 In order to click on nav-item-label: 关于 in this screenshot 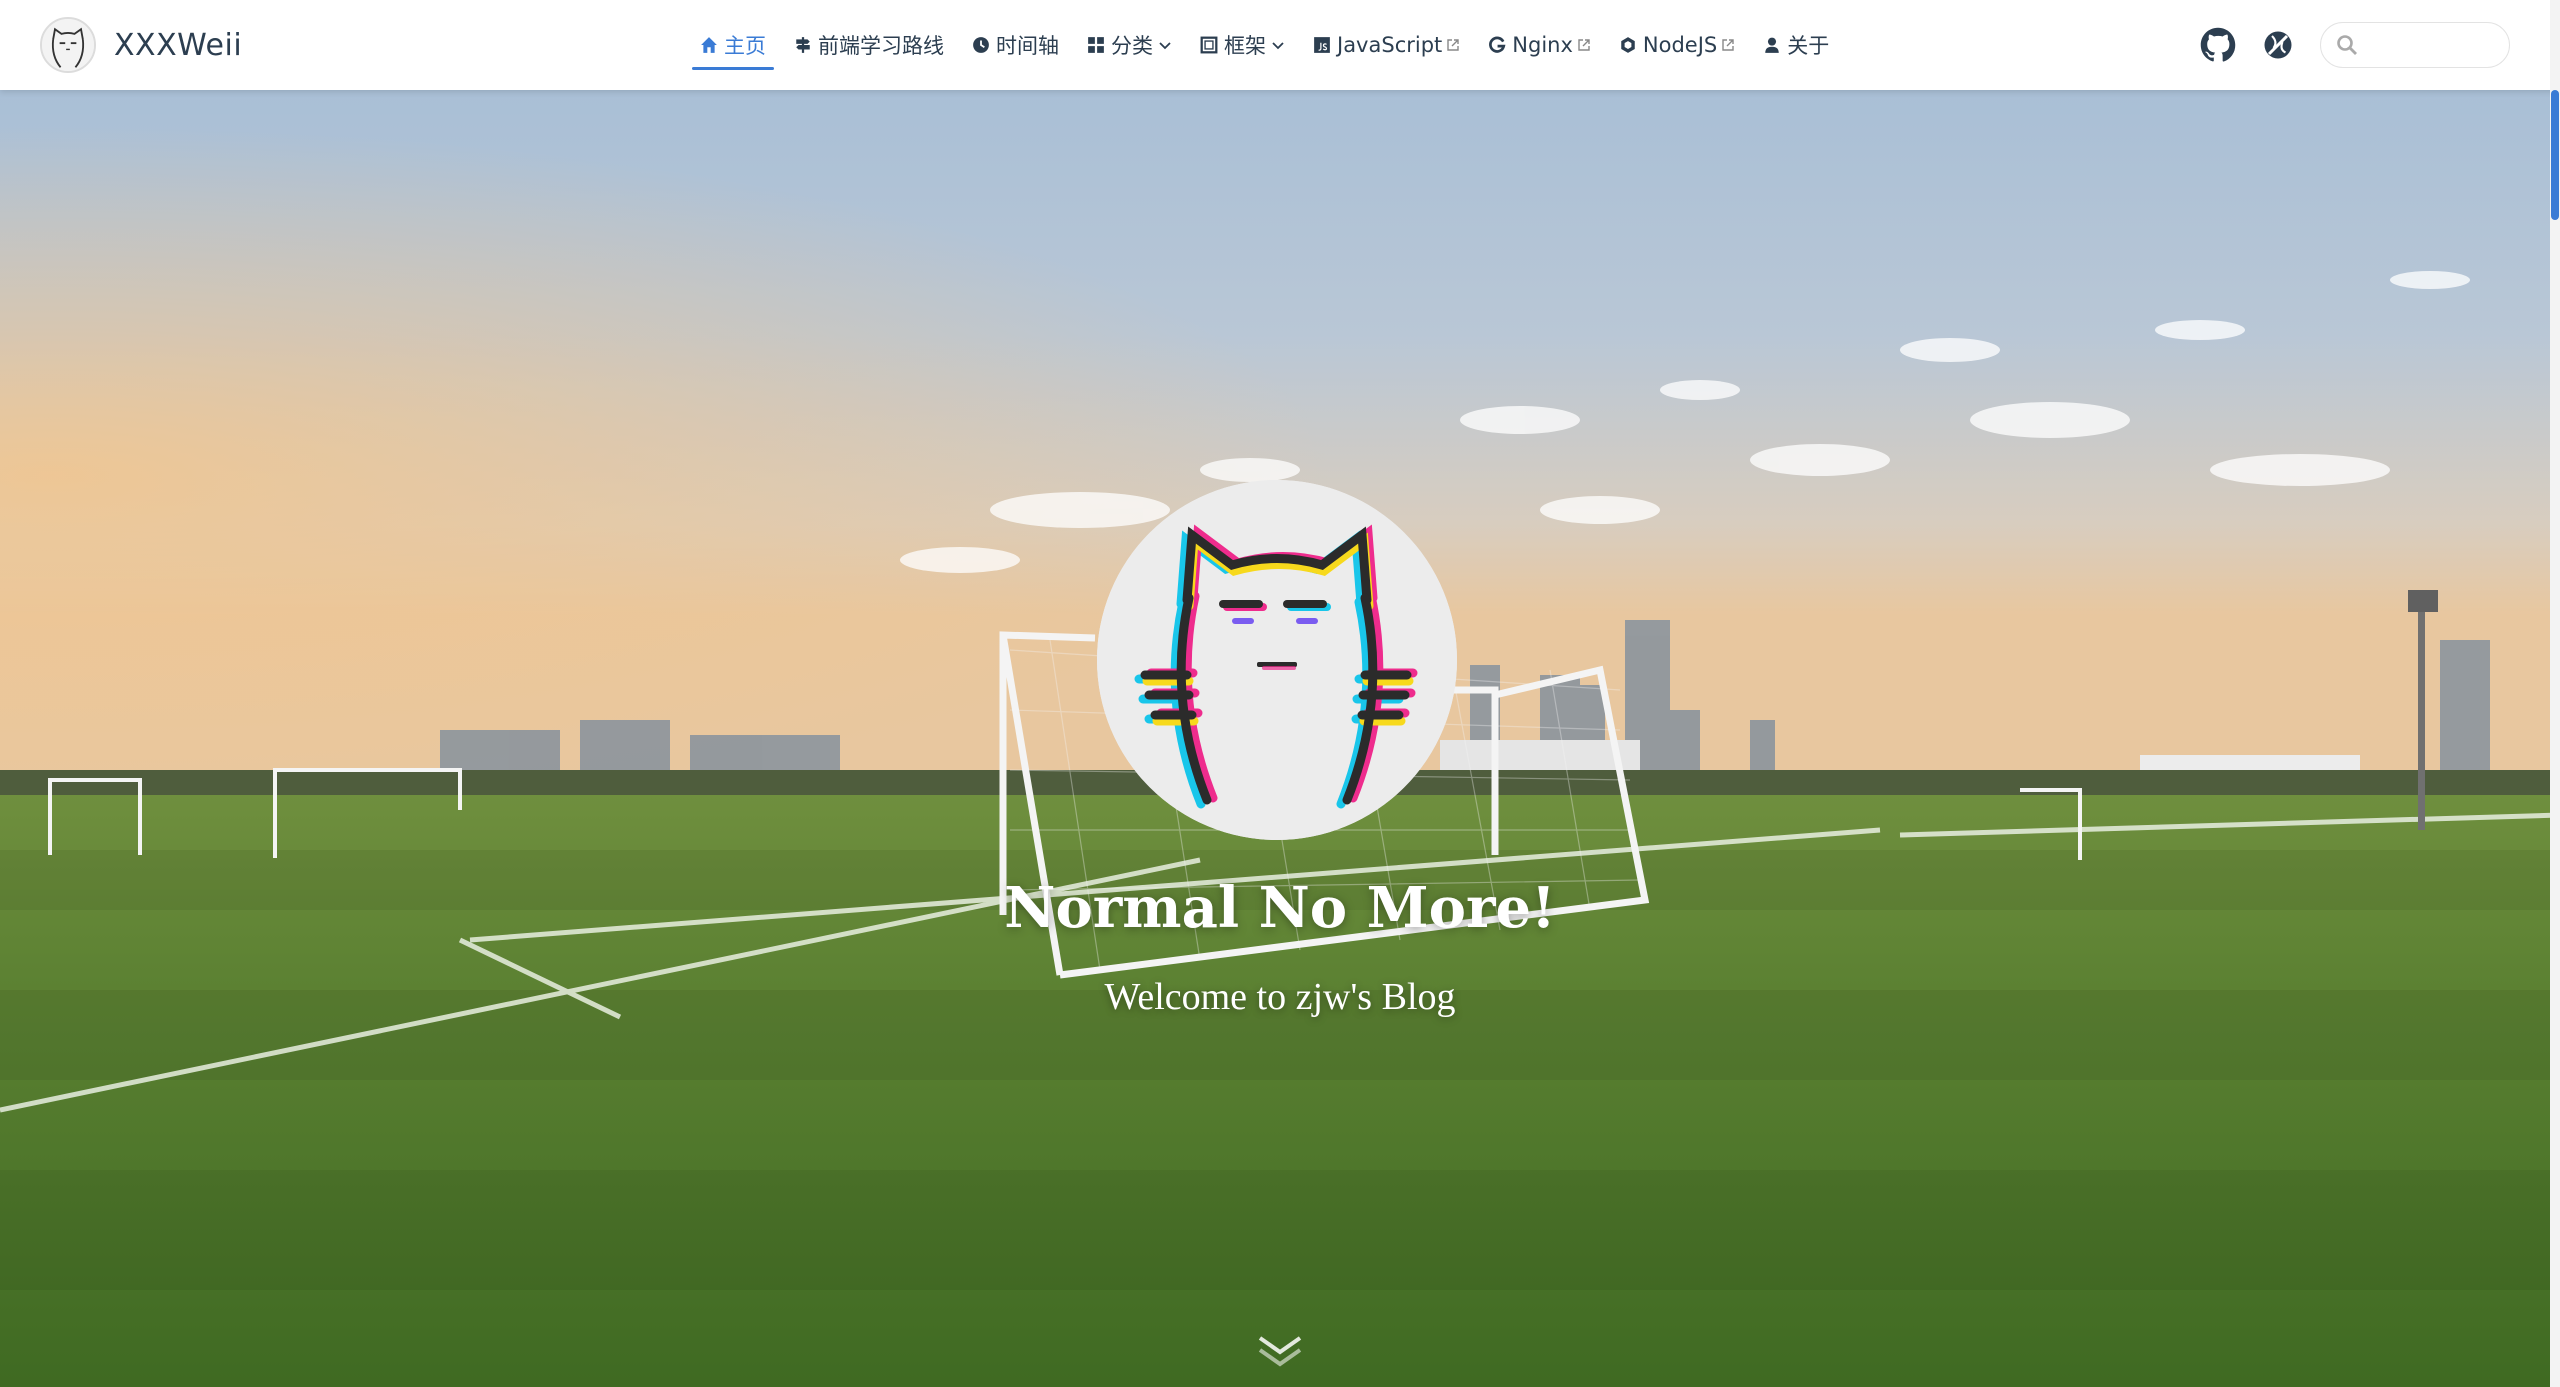, I will do `click(1808, 46)`.